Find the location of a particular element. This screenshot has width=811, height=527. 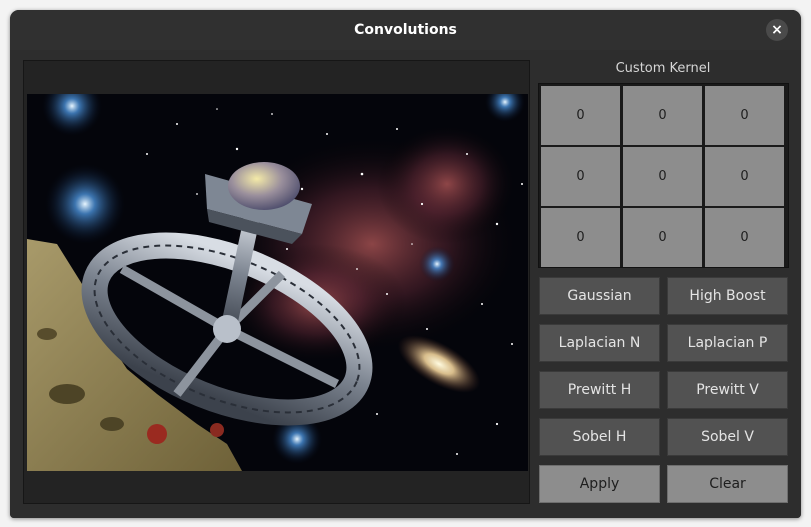

sobel-h-button: Sobel H is located at coordinates (599, 437).